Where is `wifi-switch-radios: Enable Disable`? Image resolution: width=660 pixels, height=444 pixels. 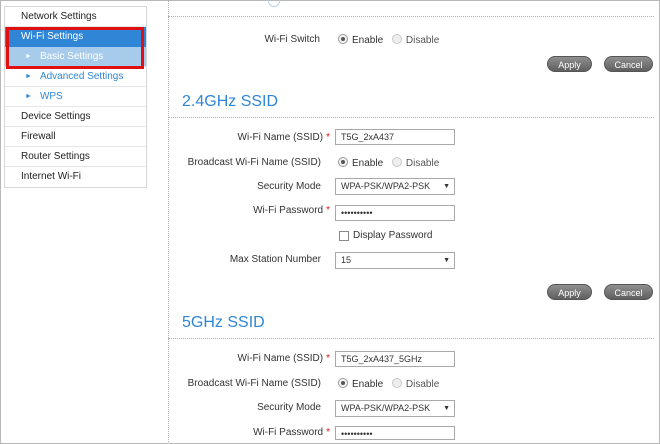 wifi-switch-radios: Enable Disable is located at coordinates (388, 40).